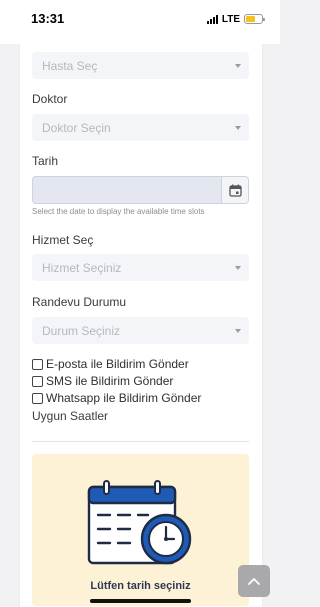  I want to click on email-notification-label: E-posta ile Bildirim Gönder, so click(117, 364).